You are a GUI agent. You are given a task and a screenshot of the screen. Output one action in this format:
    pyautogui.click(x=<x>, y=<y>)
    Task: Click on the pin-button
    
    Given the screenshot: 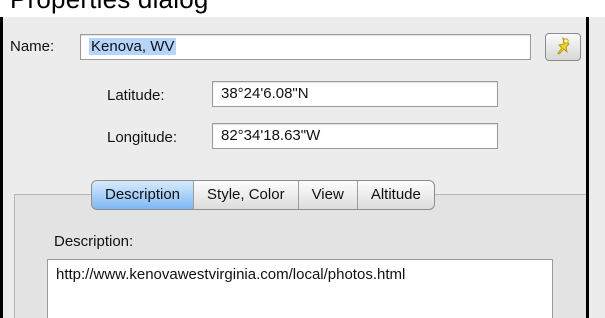 What is the action you would take?
    pyautogui.click(x=563, y=47)
    